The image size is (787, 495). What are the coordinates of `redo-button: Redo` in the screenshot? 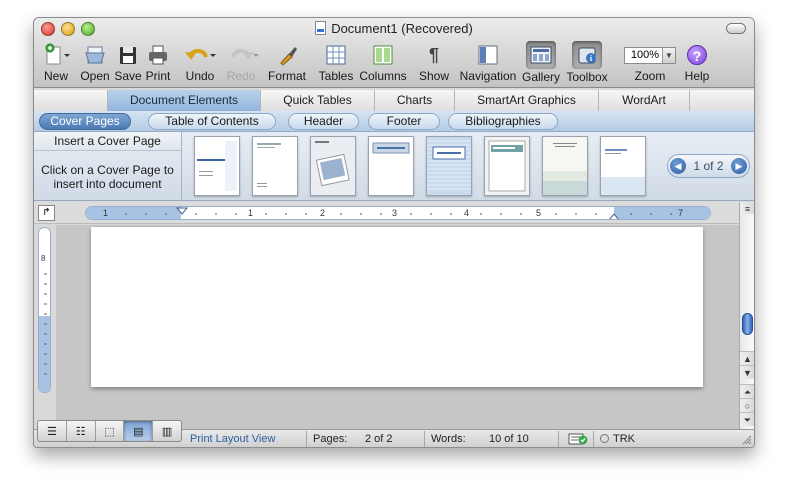 It's located at (241, 64).